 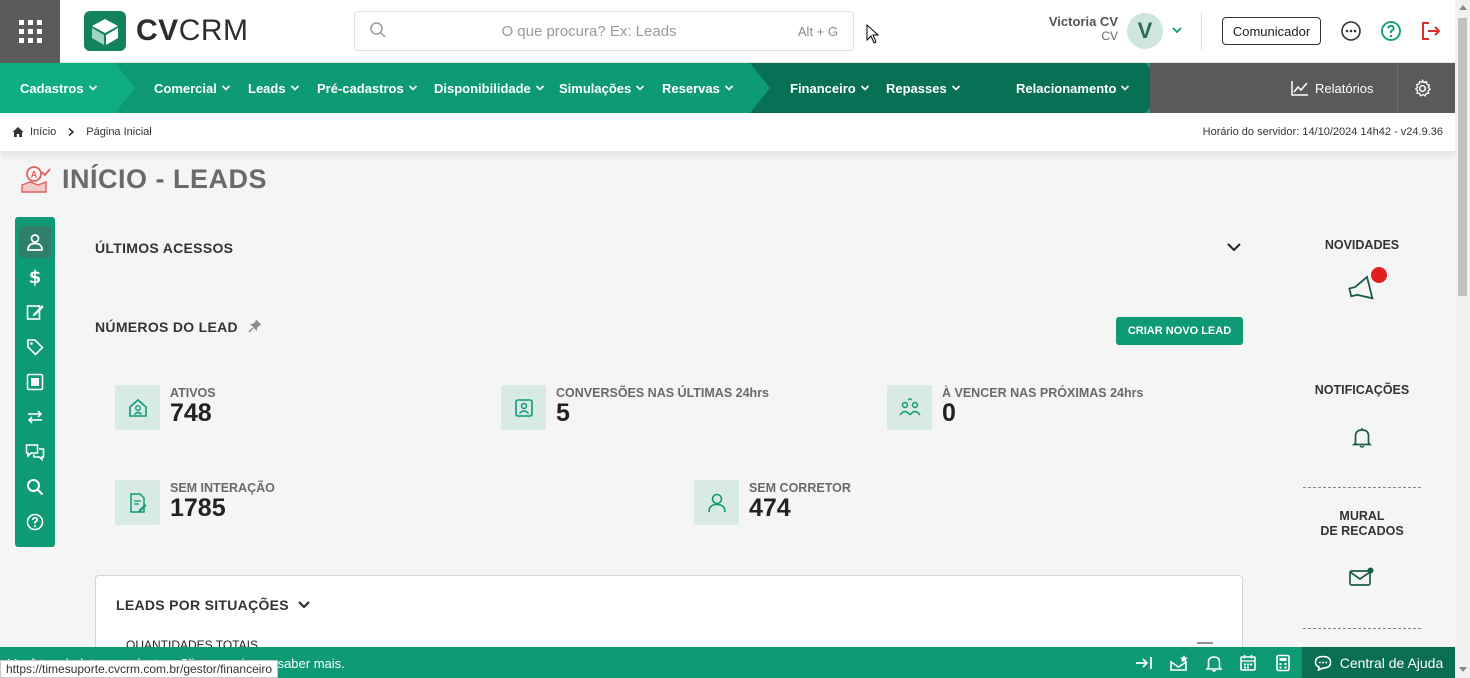 I want to click on chevron-right-icon, so click(x=71, y=132).